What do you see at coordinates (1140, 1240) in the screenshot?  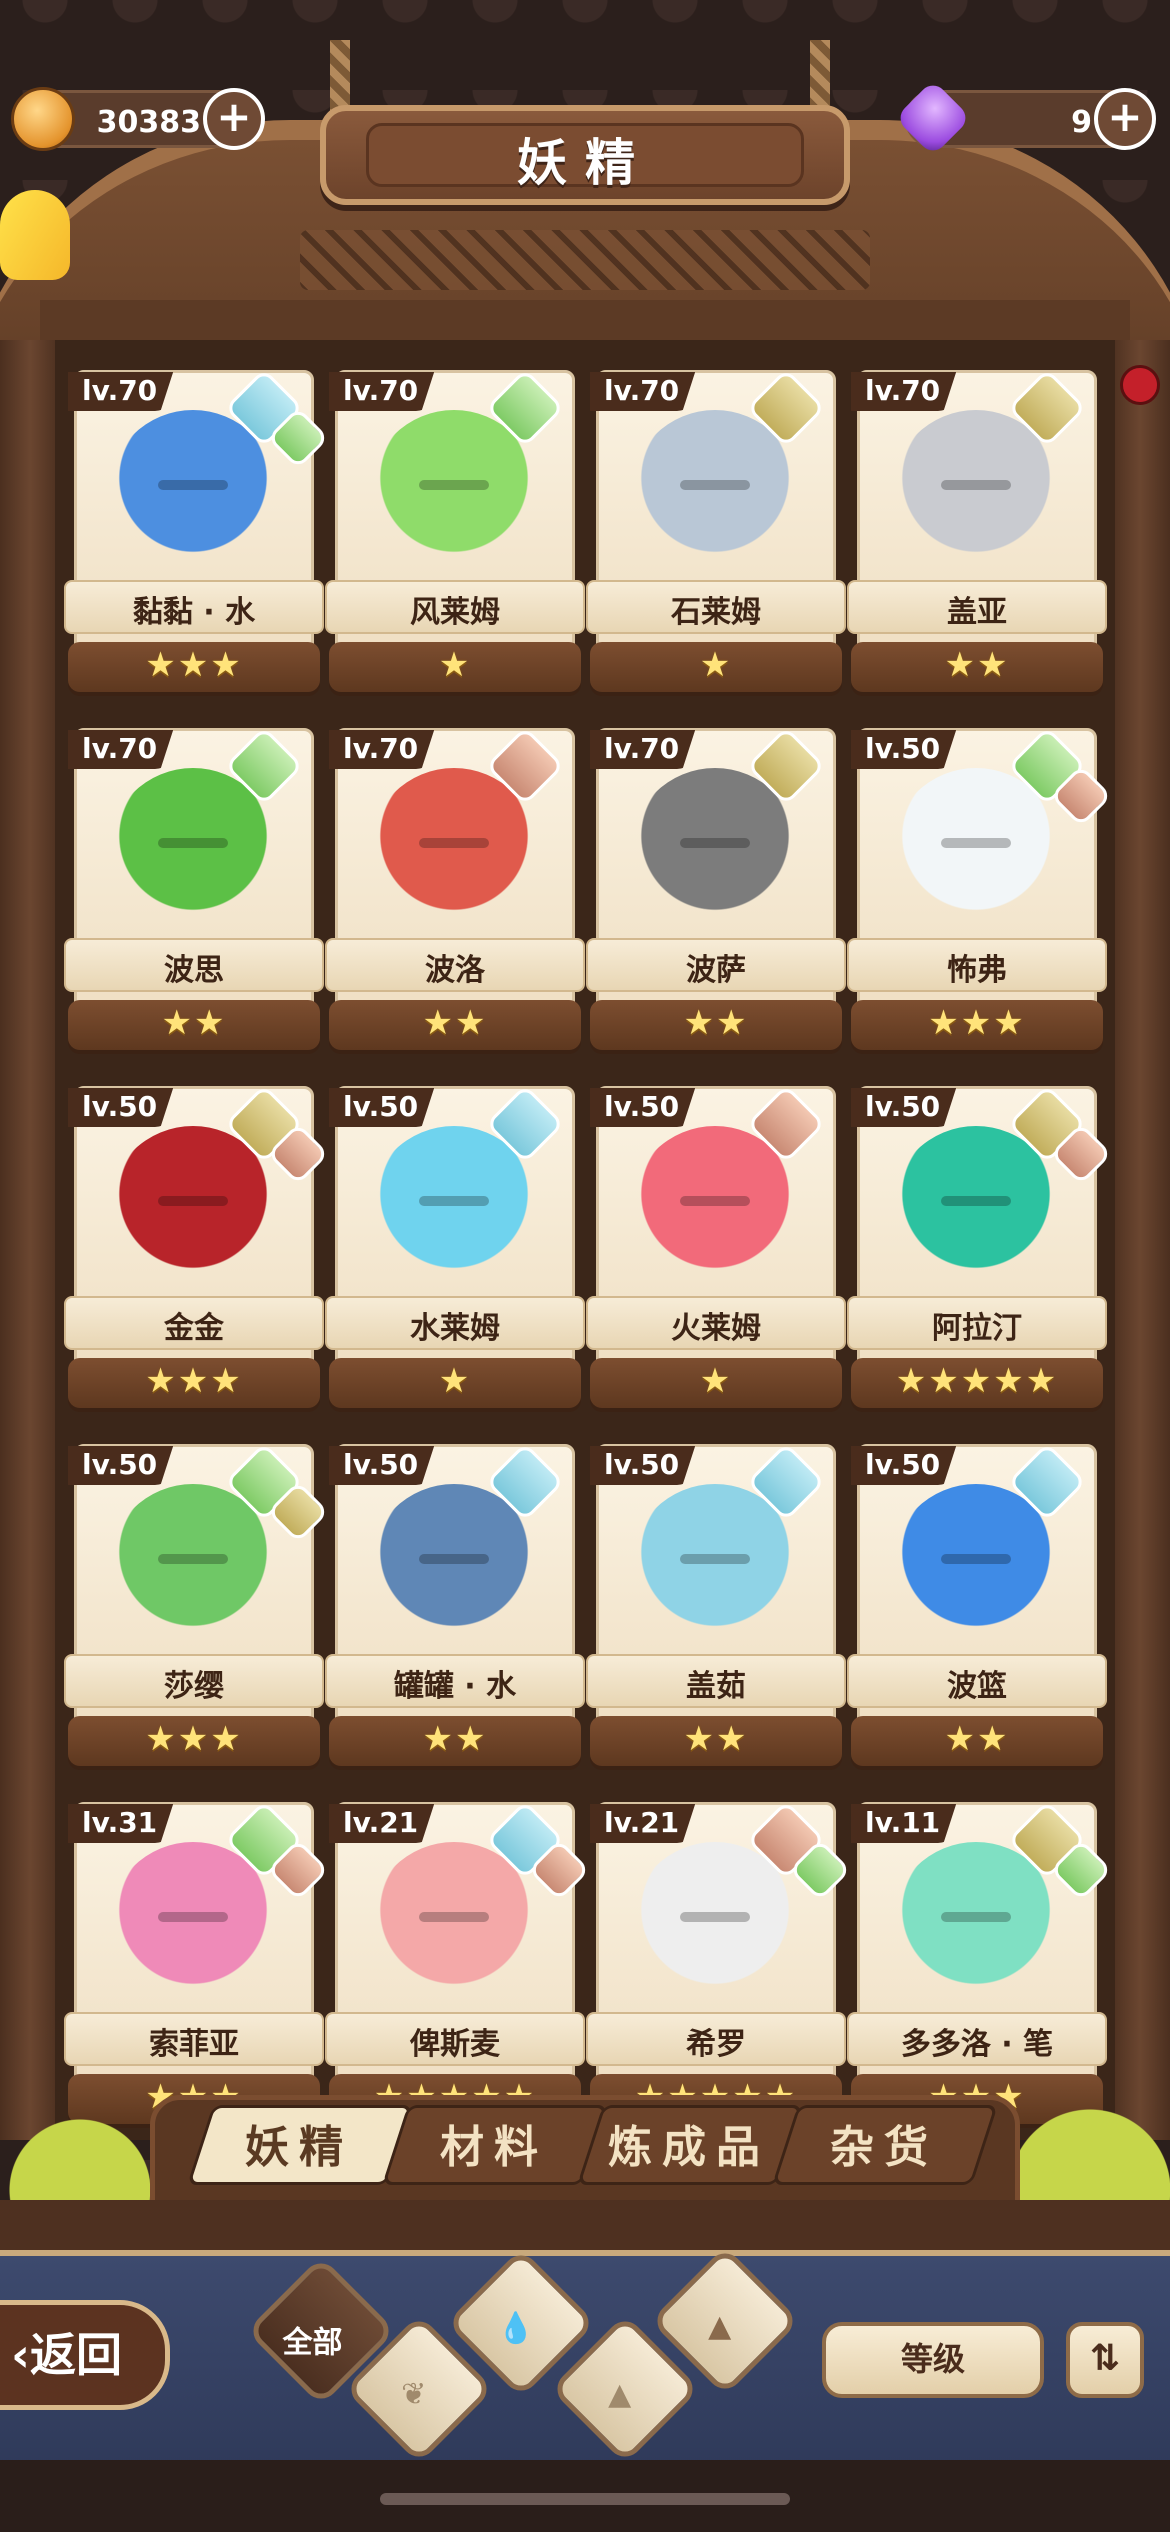 I see `right-pillar` at bounding box center [1140, 1240].